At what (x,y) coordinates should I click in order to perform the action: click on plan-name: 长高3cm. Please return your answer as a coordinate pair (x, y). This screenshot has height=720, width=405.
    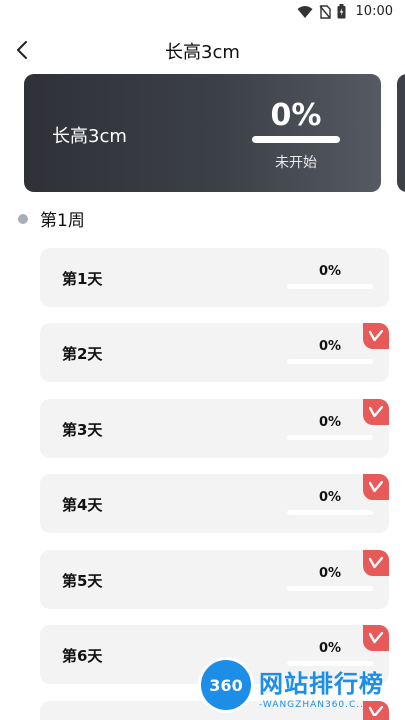
    Looking at the image, I should click on (89, 136).